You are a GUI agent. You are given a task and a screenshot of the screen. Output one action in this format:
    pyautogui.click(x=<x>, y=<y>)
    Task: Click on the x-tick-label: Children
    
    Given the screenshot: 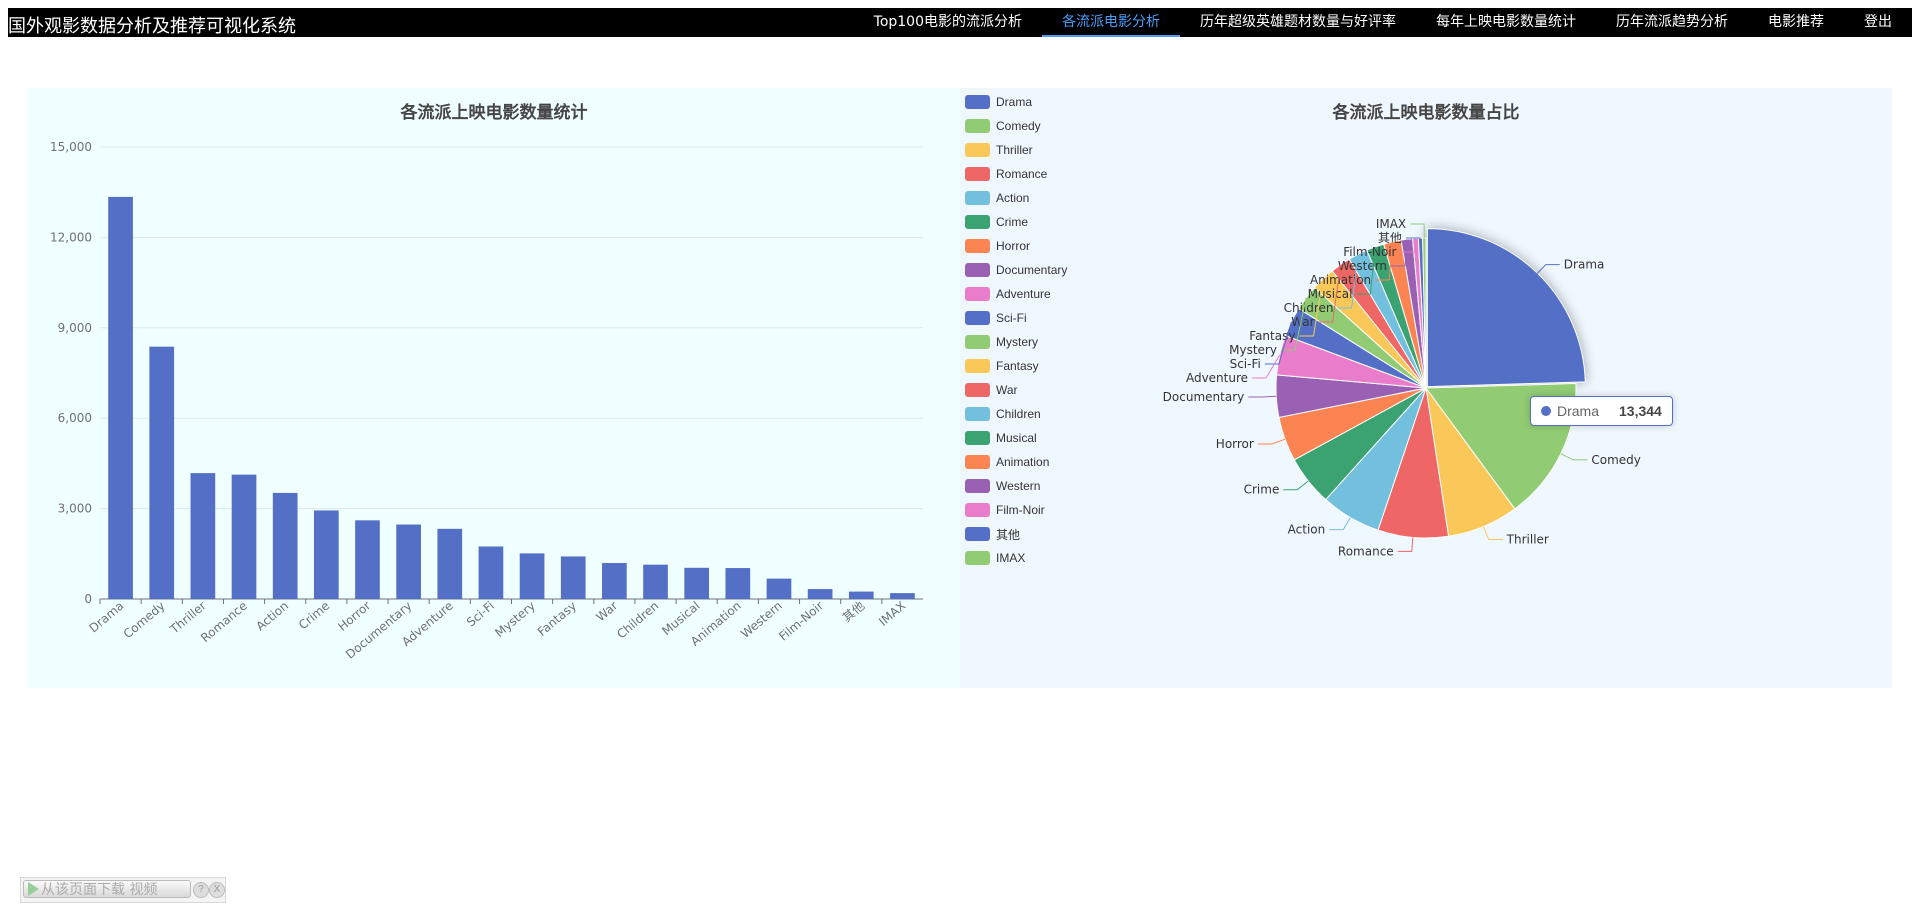 What is the action you would take?
    pyautogui.click(x=637, y=620)
    